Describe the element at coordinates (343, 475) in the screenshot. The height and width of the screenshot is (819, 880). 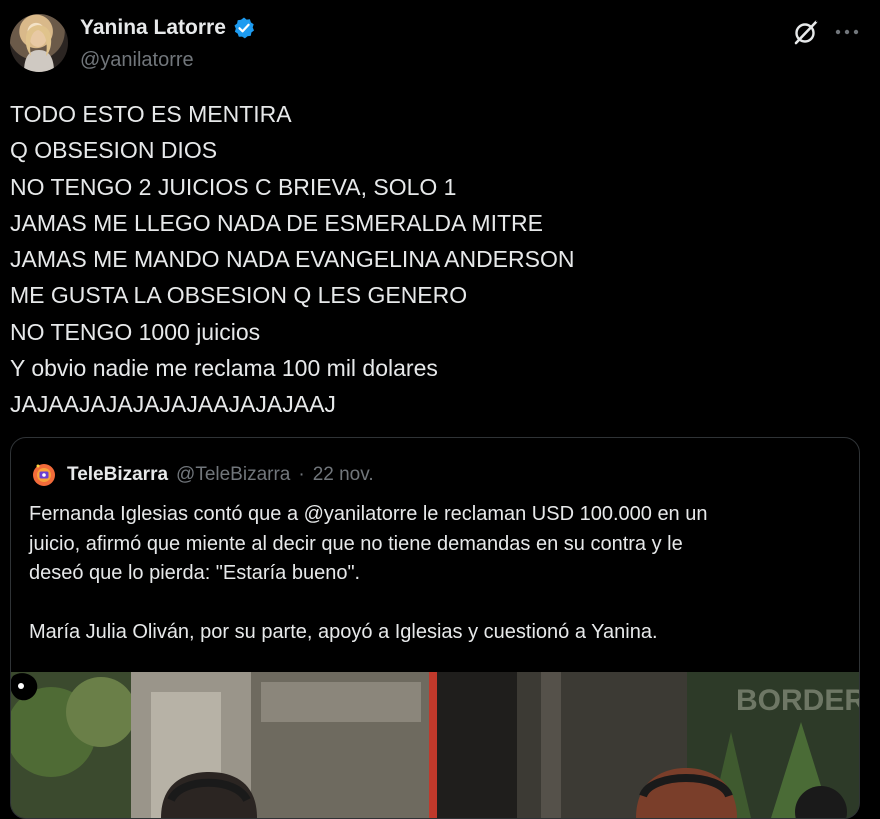
I see `quoted-tweet-date: 22 nov.` at that location.